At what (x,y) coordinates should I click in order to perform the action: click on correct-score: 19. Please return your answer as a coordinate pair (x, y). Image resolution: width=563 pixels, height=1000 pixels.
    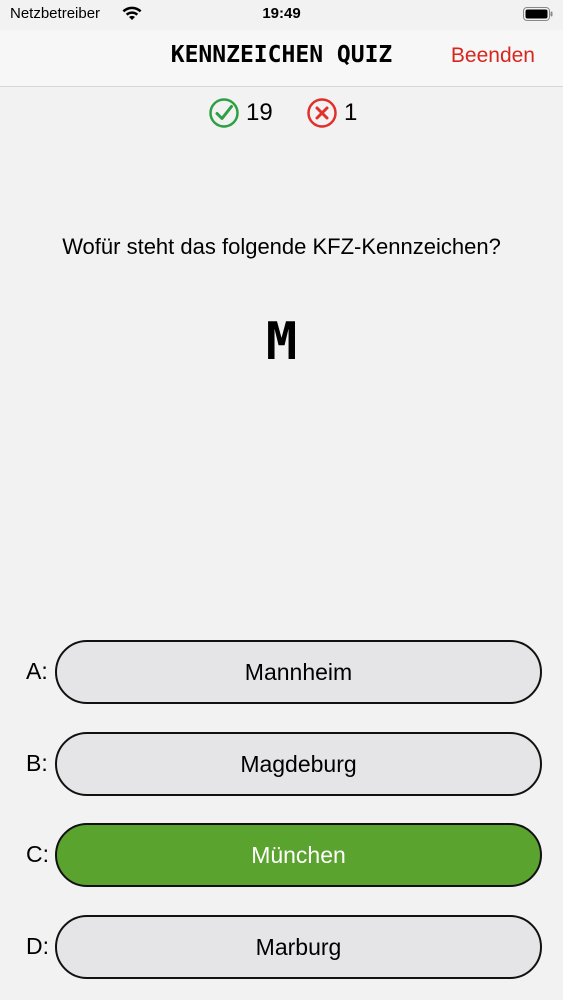
    Looking at the image, I should click on (240, 113).